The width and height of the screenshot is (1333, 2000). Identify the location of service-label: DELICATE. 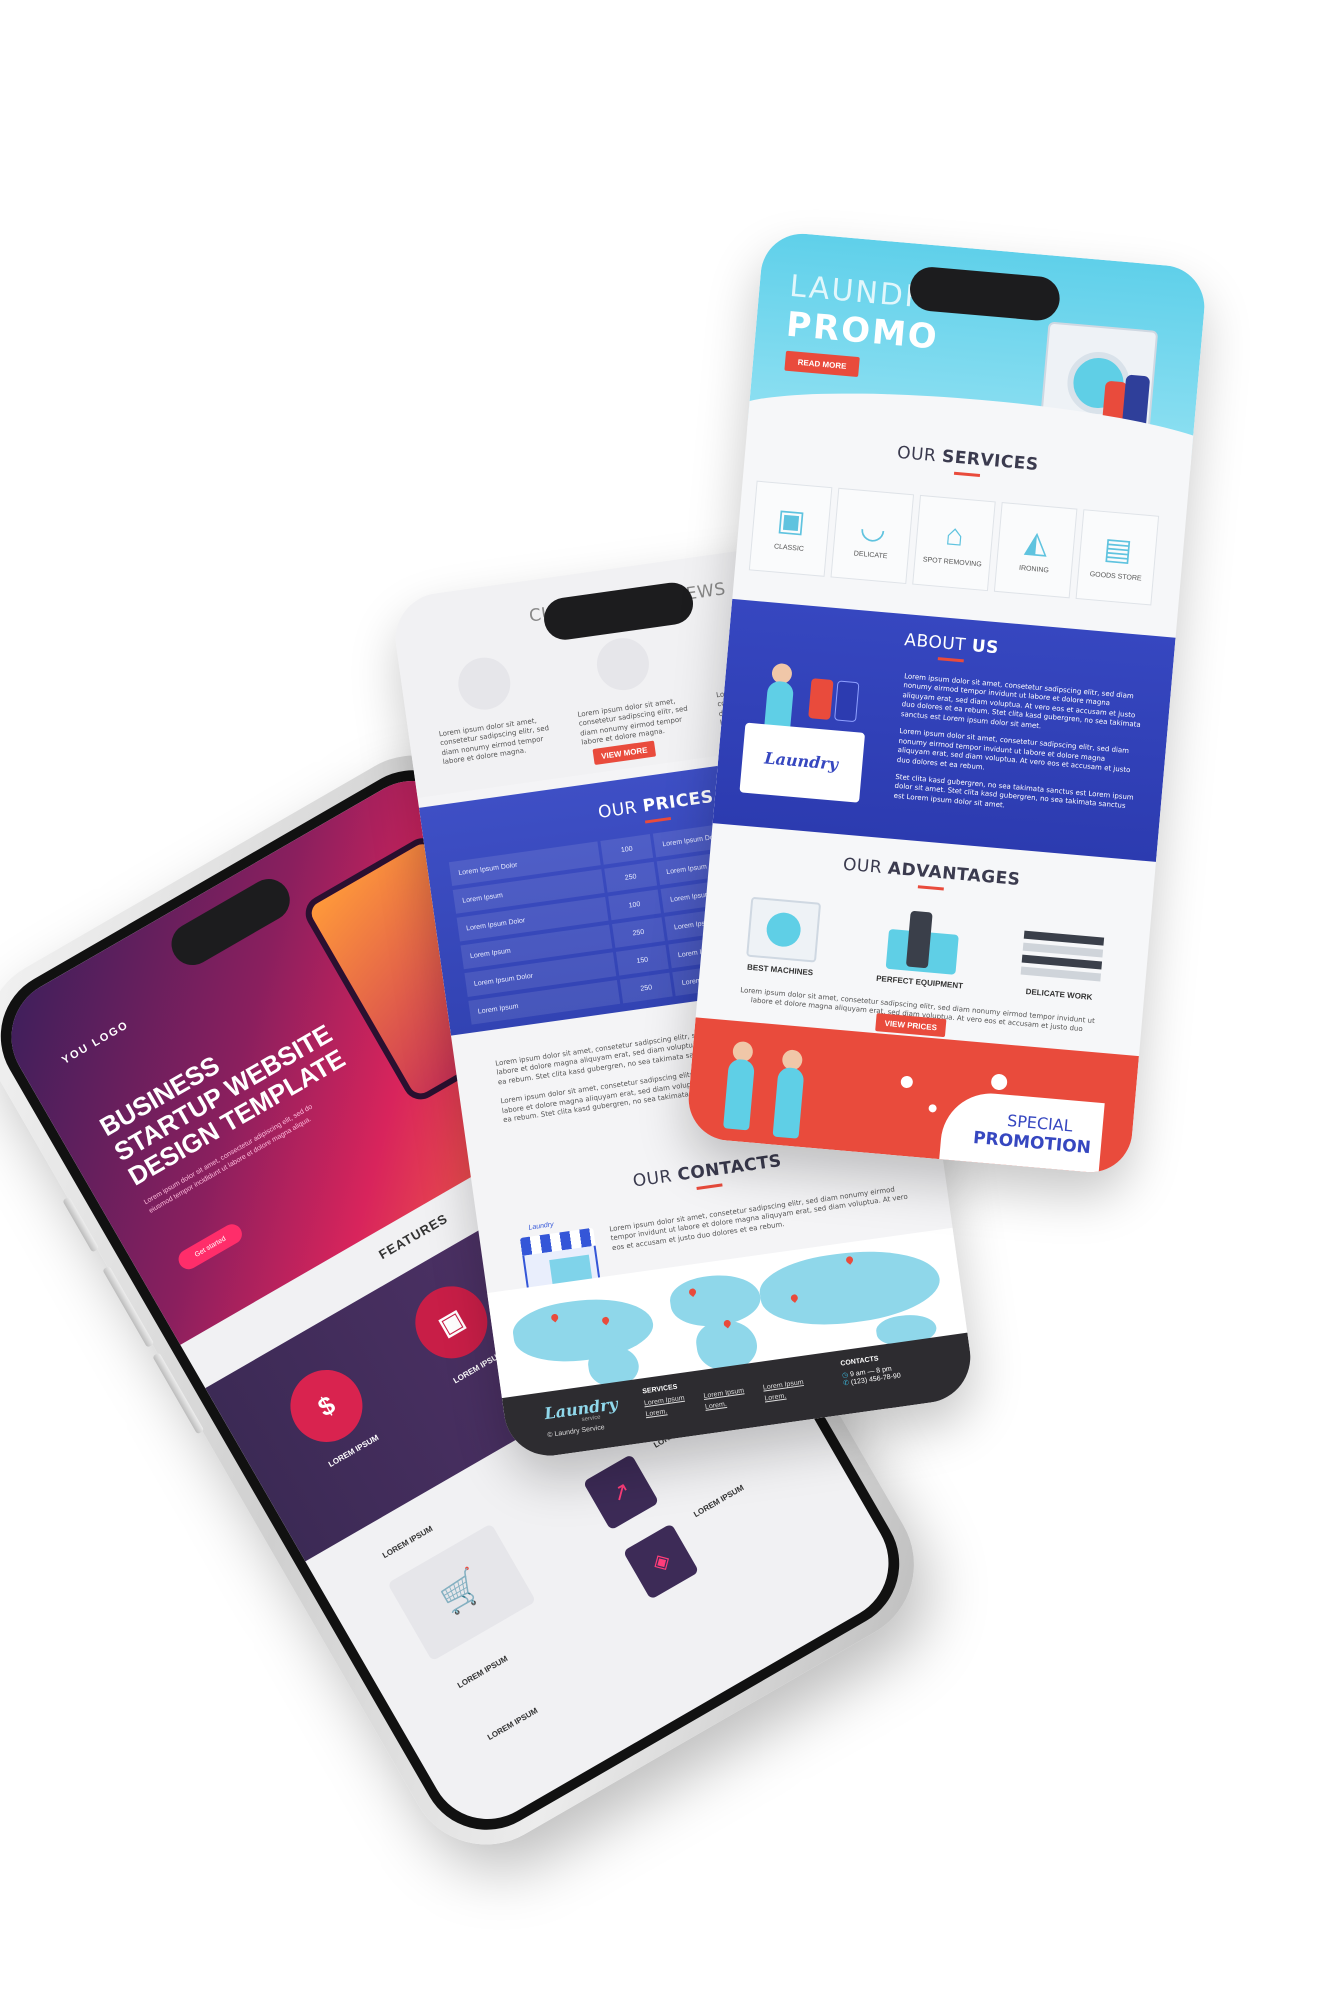
(870, 554).